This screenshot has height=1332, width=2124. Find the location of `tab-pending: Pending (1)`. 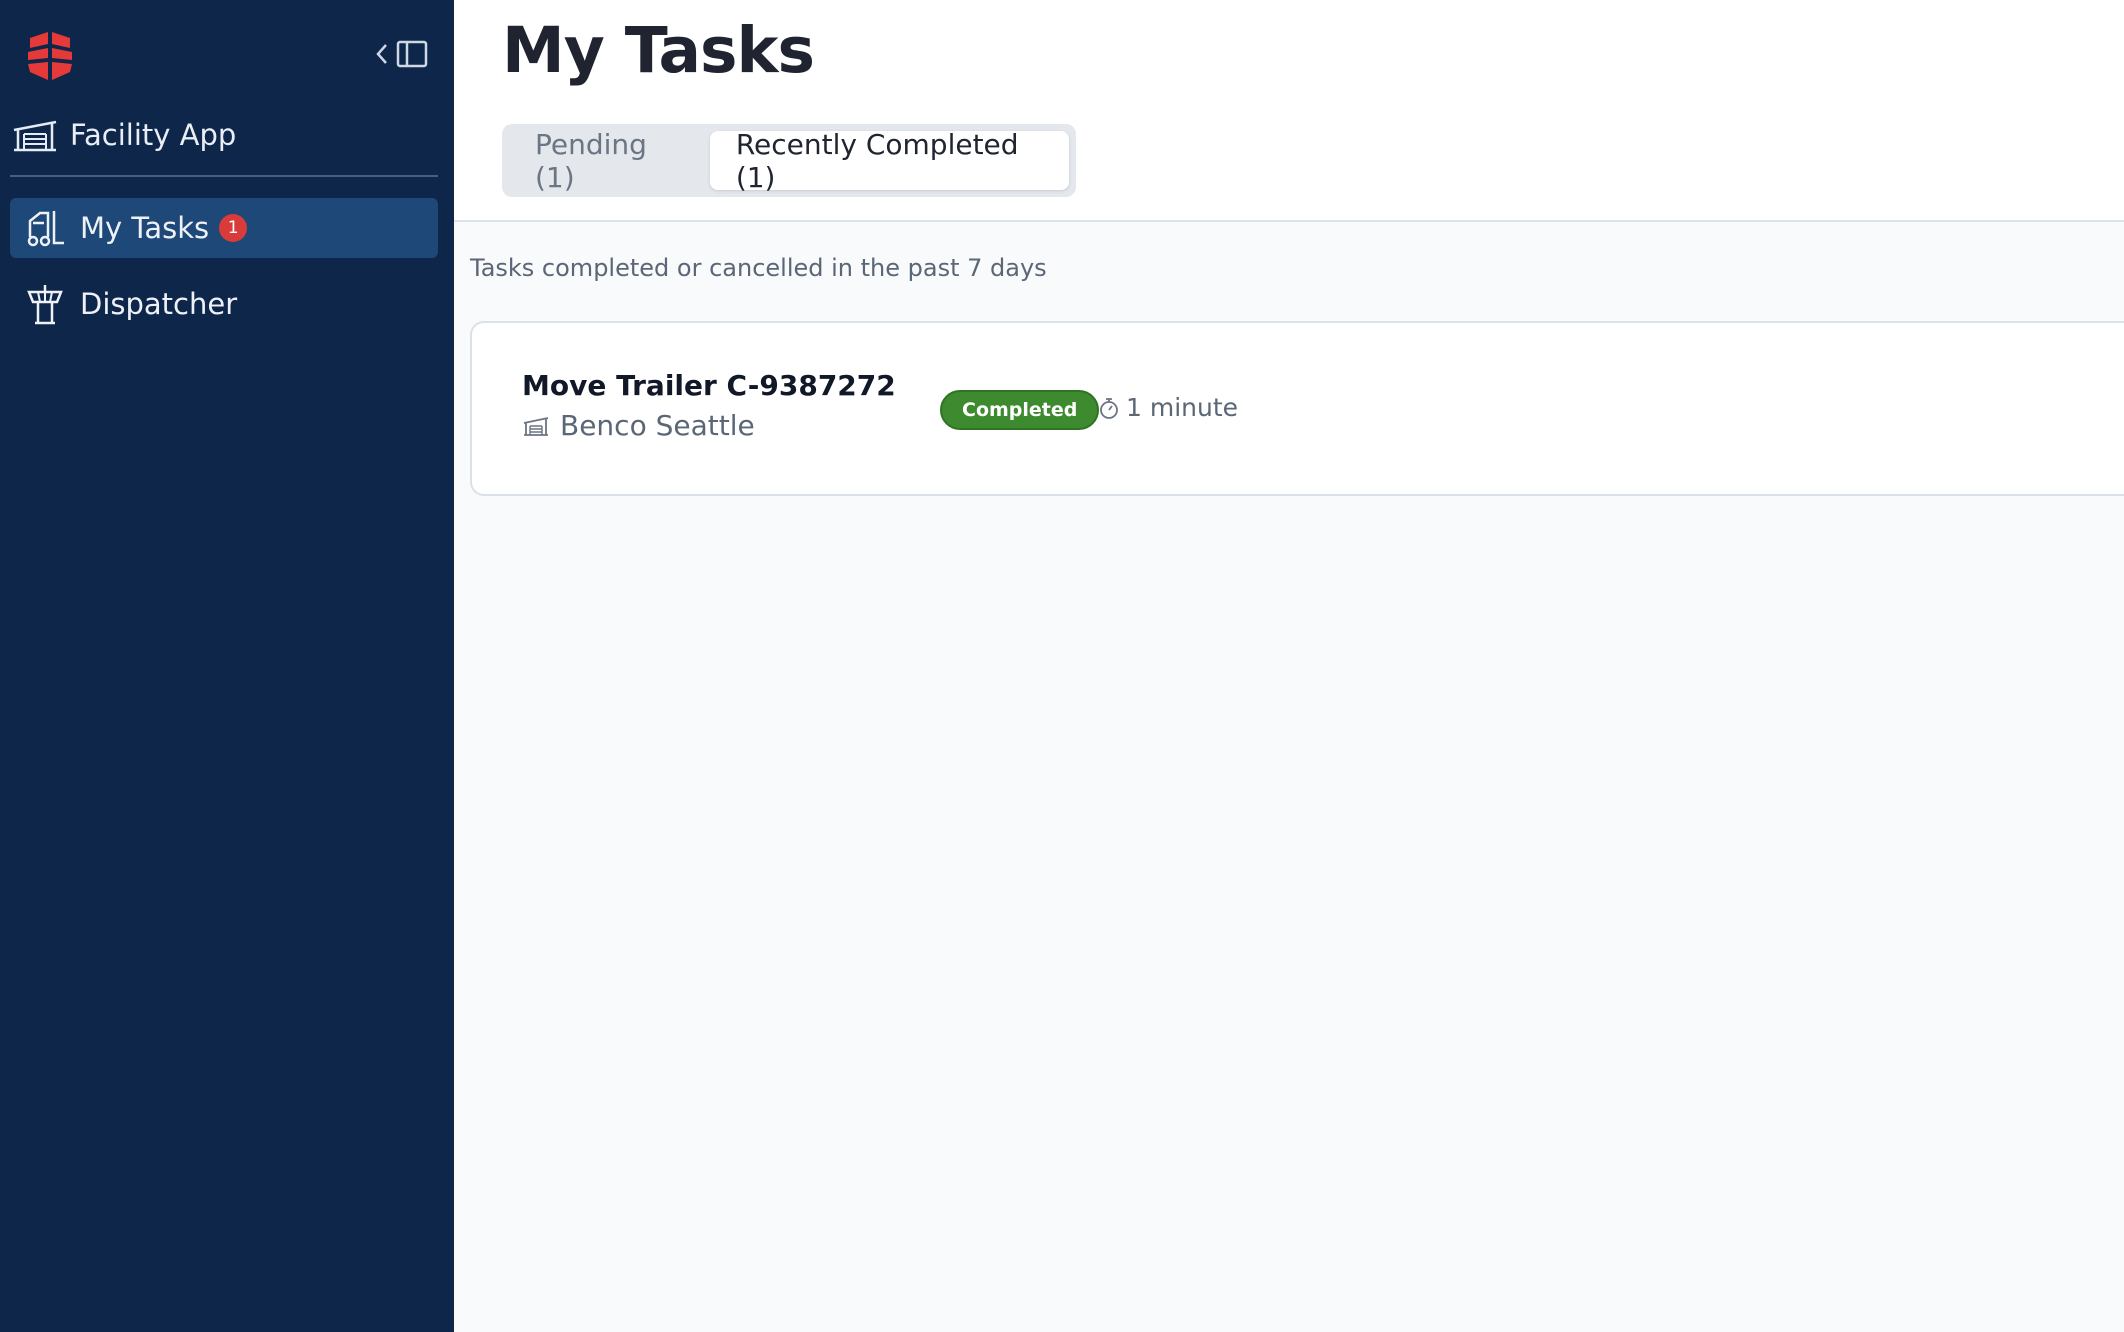

tab-pending: Pending (1) is located at coordinates (609, 161).